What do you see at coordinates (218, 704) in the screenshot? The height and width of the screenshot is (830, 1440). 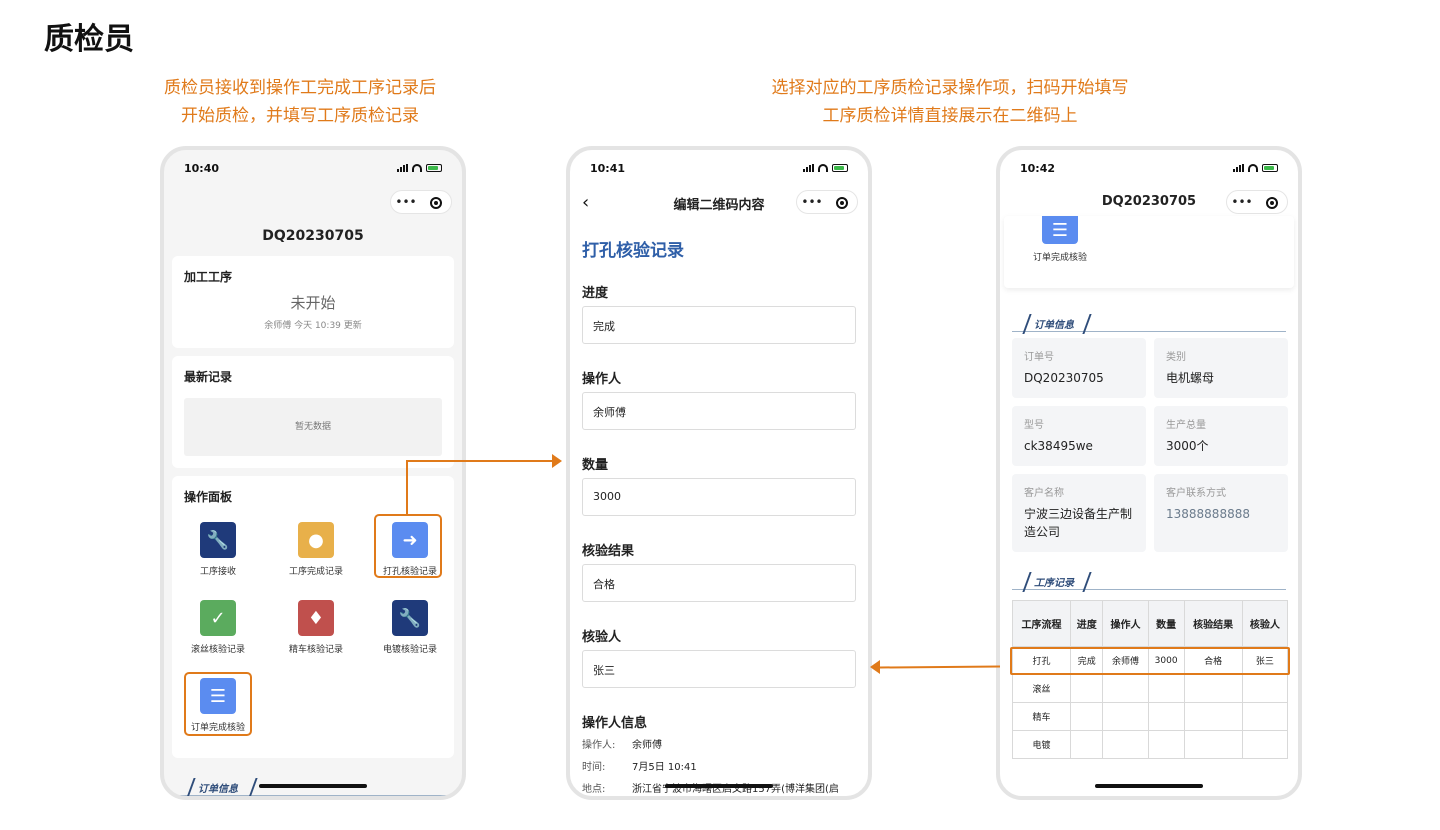 I see `highlight-order-complete` at bounding box center [218, 704].